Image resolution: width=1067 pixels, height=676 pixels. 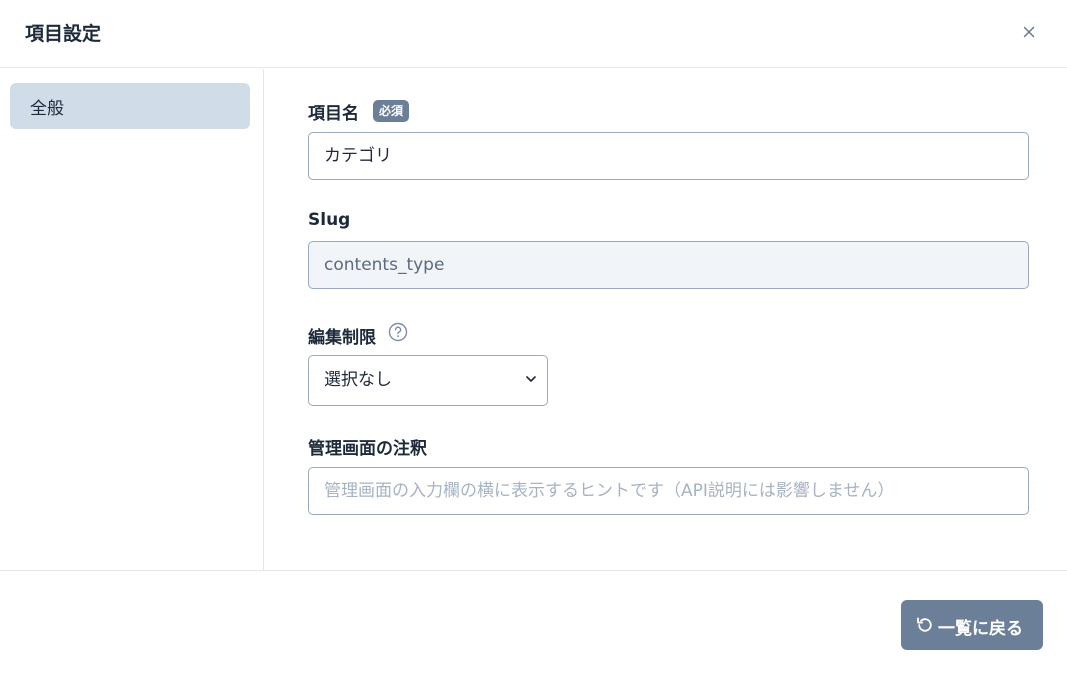 What do you see at coordinates (130, 106) in the screenshot?
I see `sidebar-item-general: 全般` at bounding box center [130, 106].